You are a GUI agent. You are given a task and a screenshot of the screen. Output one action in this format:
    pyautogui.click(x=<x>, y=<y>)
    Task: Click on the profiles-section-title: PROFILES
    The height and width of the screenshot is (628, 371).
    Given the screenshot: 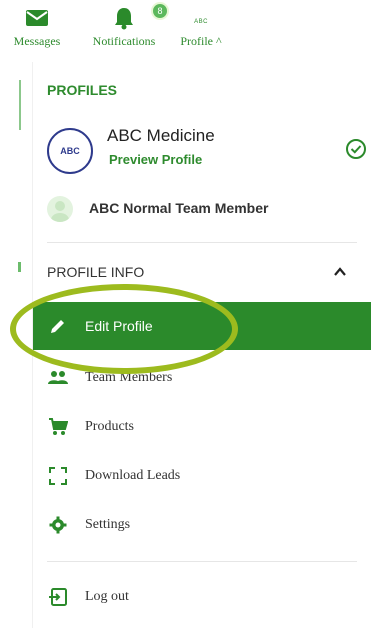 What is the action you would take?
    pyautogui.click(x=82, y=90)
    